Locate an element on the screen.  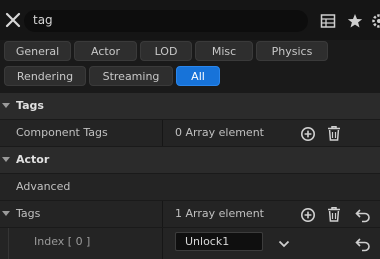
tag-value-field: Unlock1 is located at coordinates (219, 241).